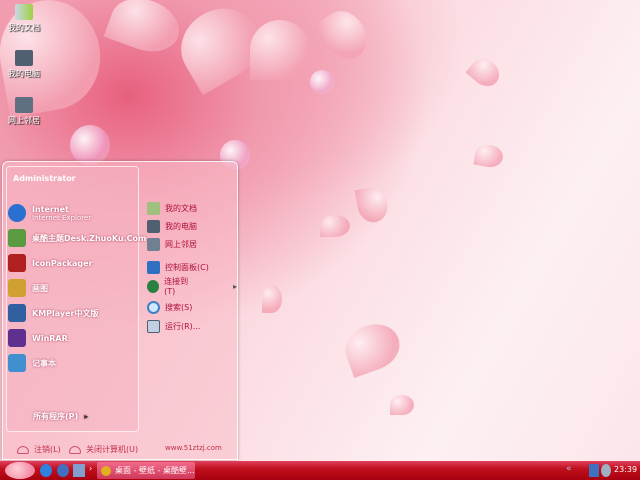 The height and width of the screenshot is (480, 640). What do you see at coordinates (192, 286) in the screenshot?
I see `place-connect-to: 连接到(T) ▸` at bounding box center [192, 286].